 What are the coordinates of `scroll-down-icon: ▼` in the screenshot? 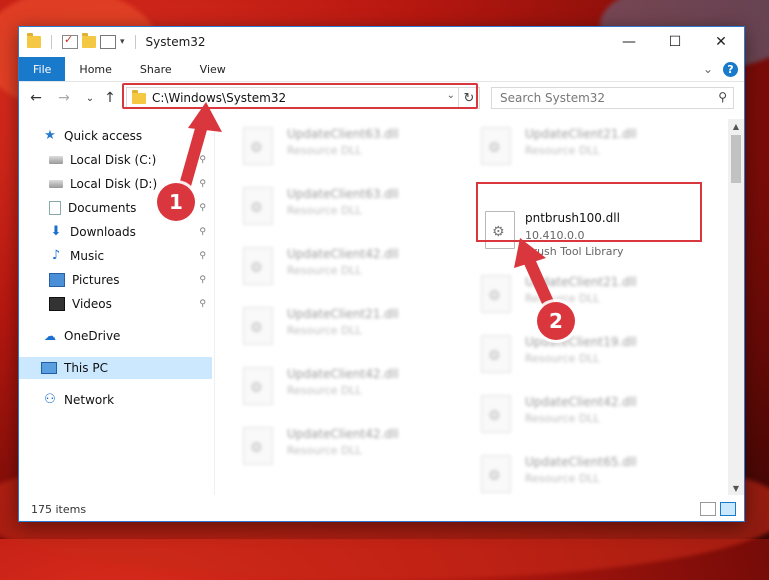 It's located at (736, 488).